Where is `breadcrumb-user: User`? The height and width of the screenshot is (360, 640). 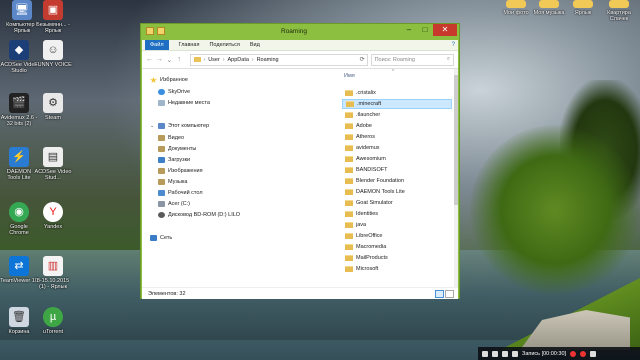
breadcrumb-user: User is located at coordinates (214, 60).